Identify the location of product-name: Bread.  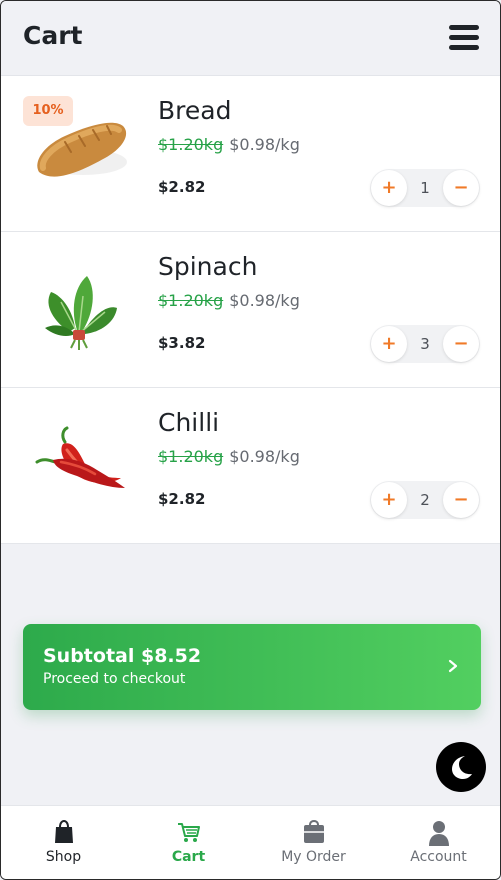
(195, 110).